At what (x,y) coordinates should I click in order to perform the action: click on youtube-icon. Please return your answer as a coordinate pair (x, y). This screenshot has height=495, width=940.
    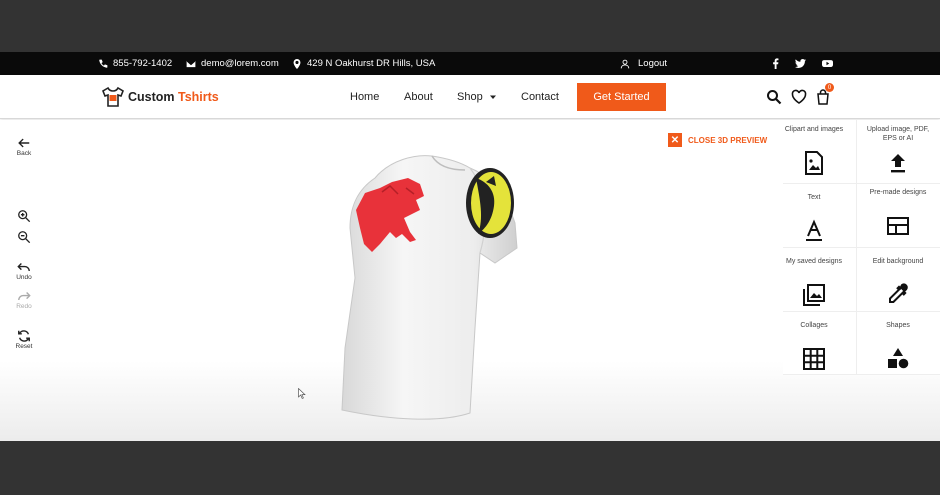
    Looking at the image, I should click on (827, 63).